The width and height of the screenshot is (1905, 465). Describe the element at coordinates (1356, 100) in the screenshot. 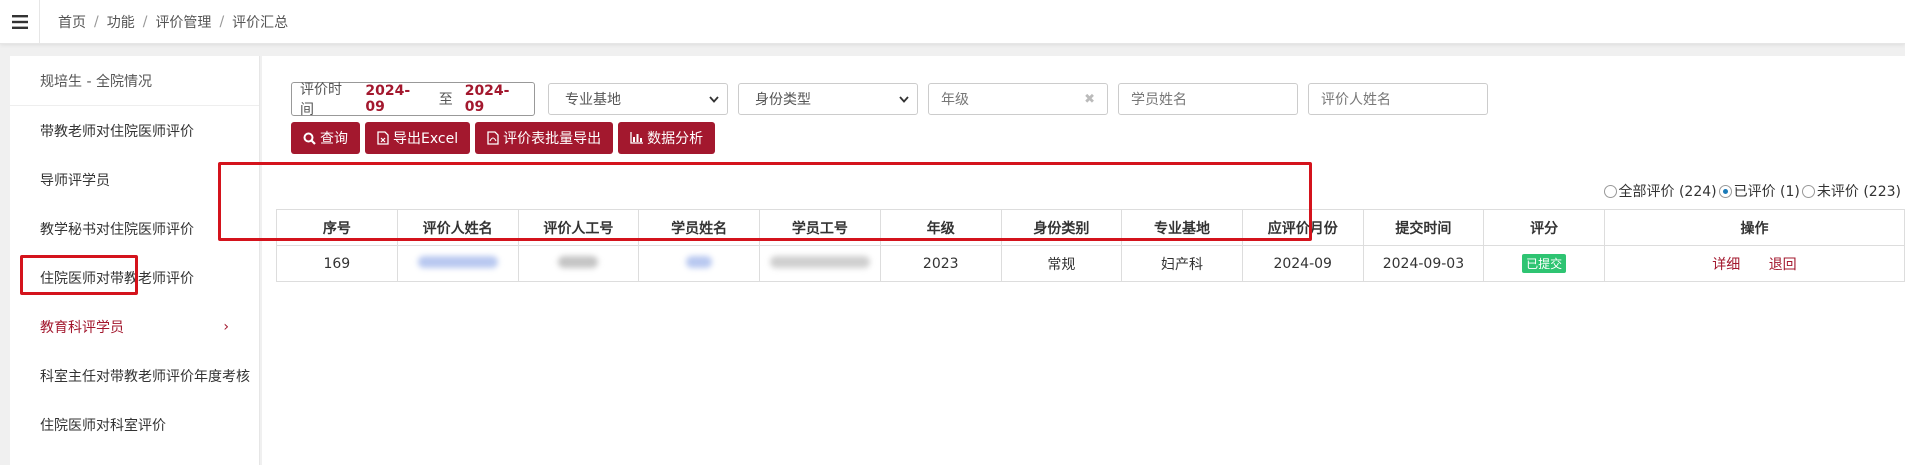

I see `evaluator-name-placeholder: 评价人姓名` at that location.